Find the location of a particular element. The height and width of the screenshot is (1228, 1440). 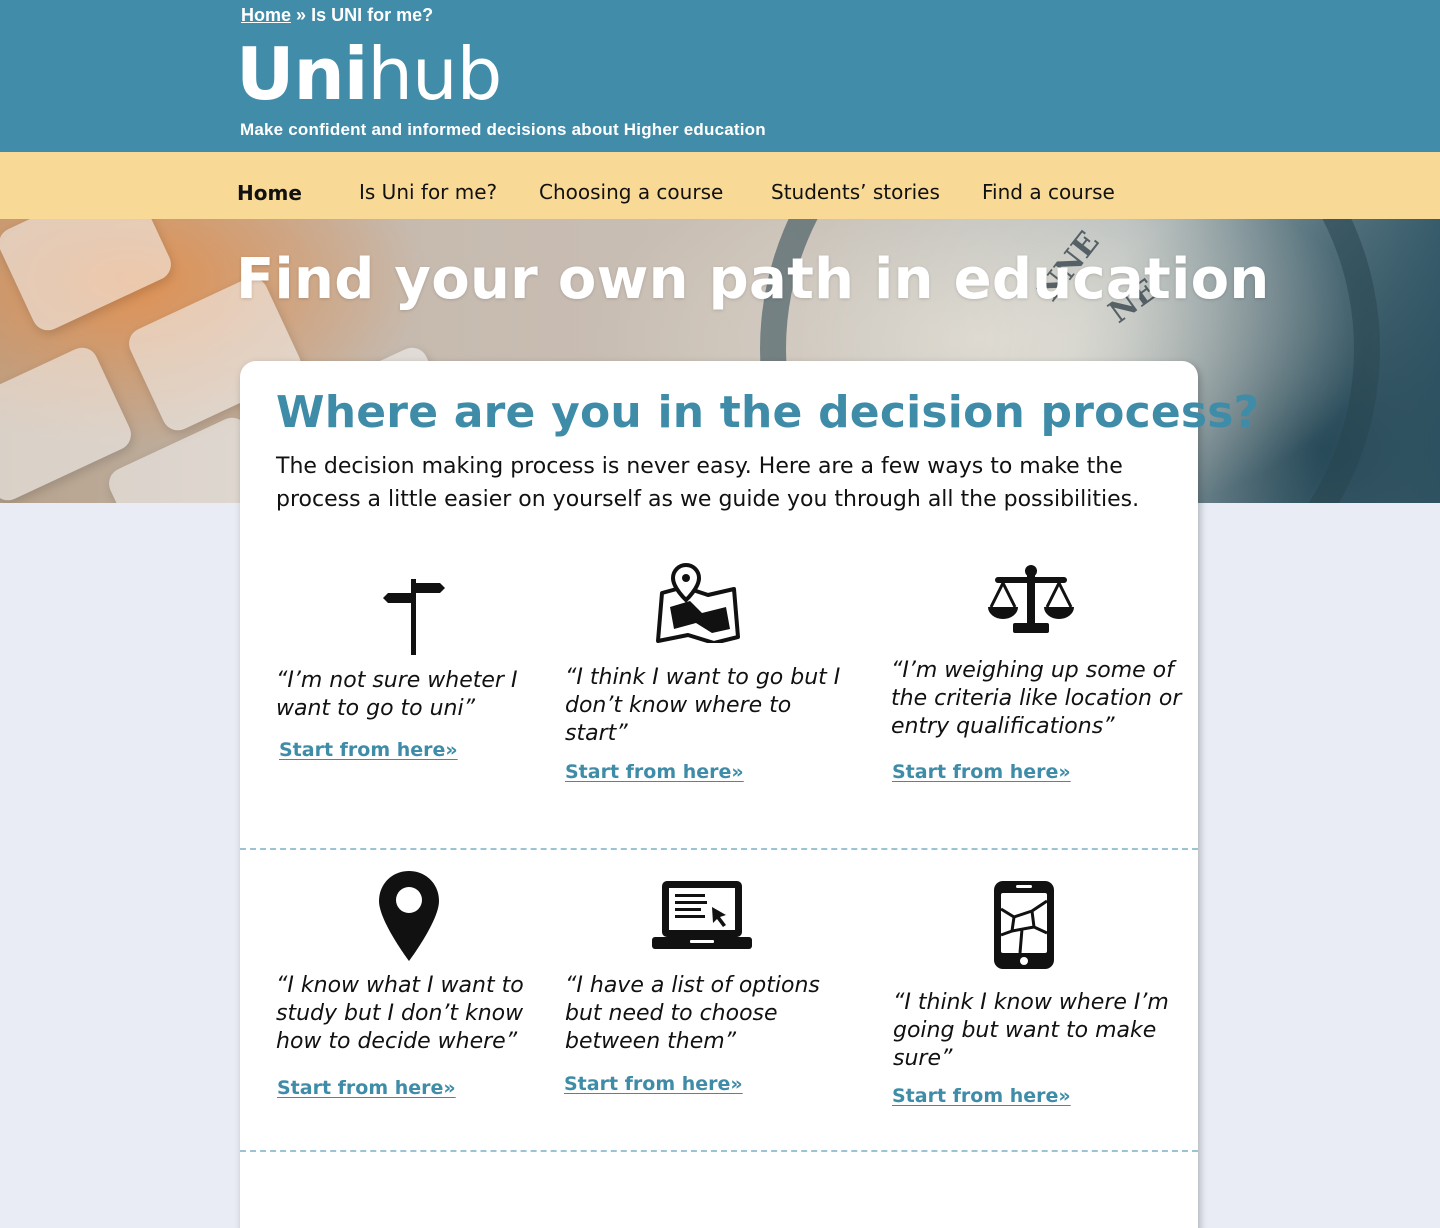

nav-item-is-uni-for-me: Is Uni for me? is located at coordinates (428, 192).